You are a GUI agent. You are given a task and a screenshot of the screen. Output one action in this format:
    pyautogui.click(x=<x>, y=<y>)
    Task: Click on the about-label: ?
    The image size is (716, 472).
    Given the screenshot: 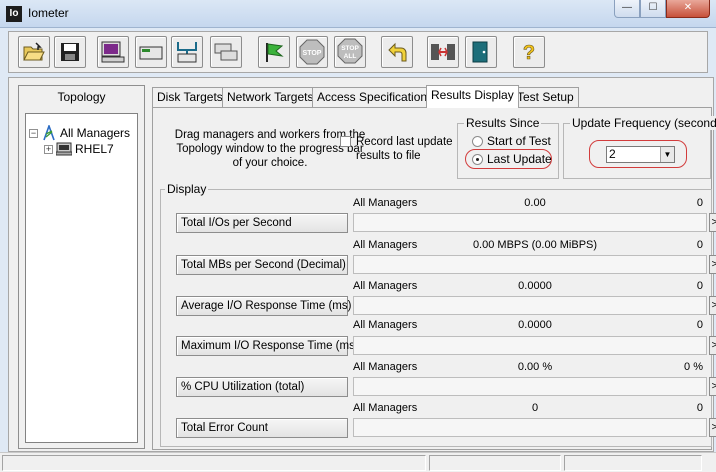 What is the action you would take?
    pyautogui.click(x=529, y=53)
    